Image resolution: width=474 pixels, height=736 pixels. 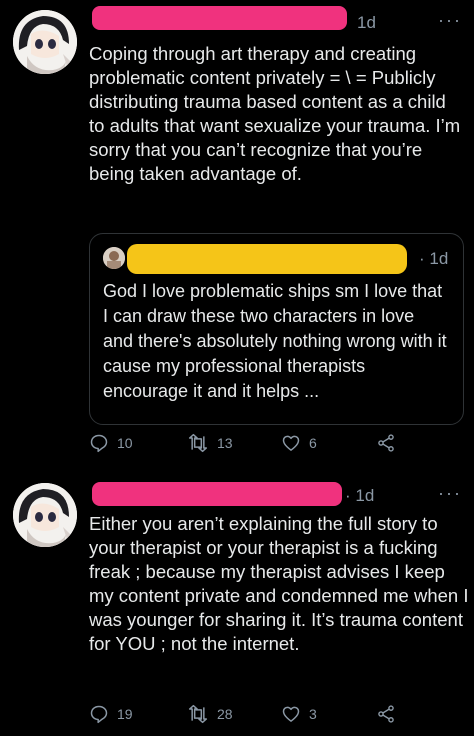 I want to click on reply-count: 10, so click(x=125, y=443).